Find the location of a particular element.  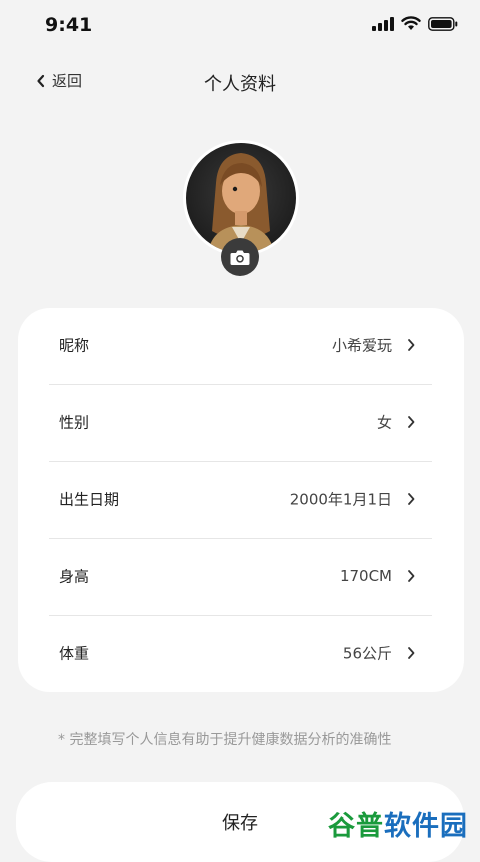

camera-icon is located at coordinates (240, 257).